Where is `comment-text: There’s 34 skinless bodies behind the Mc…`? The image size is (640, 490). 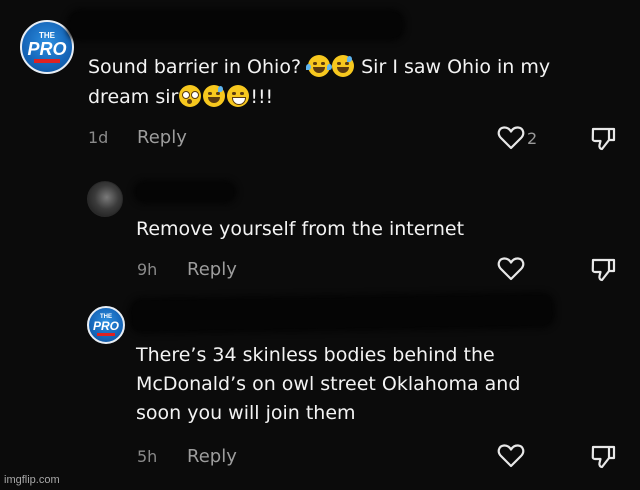
comment-text: There’s 34 skinless bodies behind the Mc… is located at coordinates (328, 384).